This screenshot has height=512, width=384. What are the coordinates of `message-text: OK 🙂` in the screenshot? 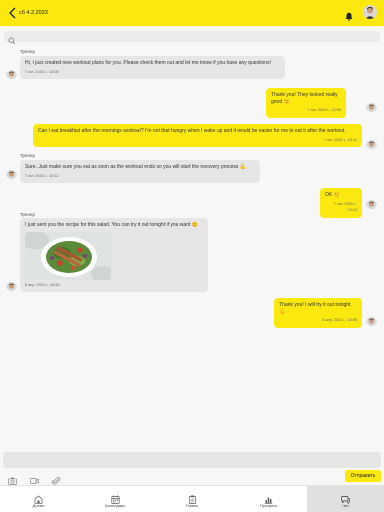 It's located at (332, 195).